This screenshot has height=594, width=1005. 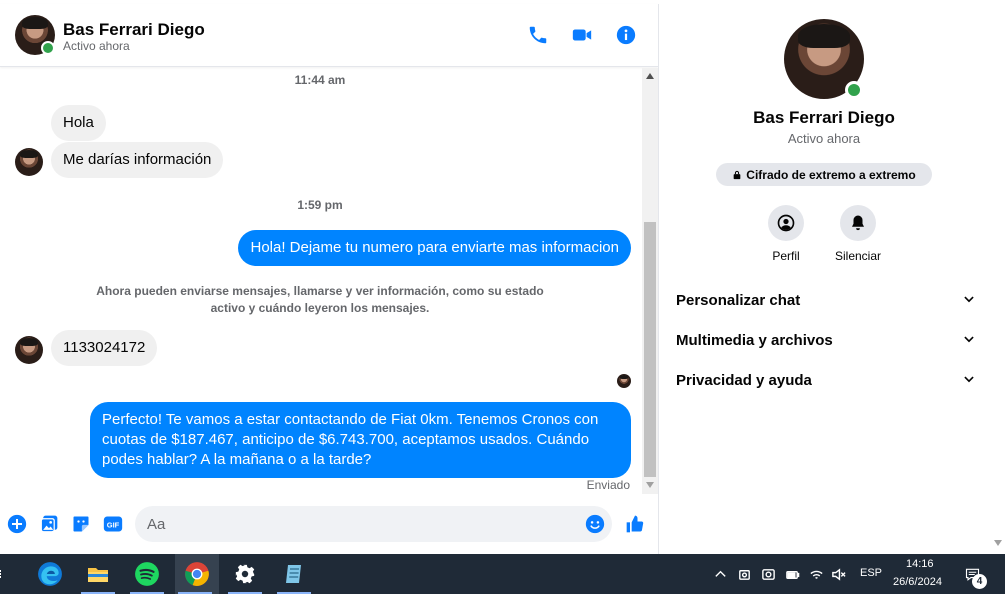 I want to click on video-camera-icon, so click(x=582, y=35).